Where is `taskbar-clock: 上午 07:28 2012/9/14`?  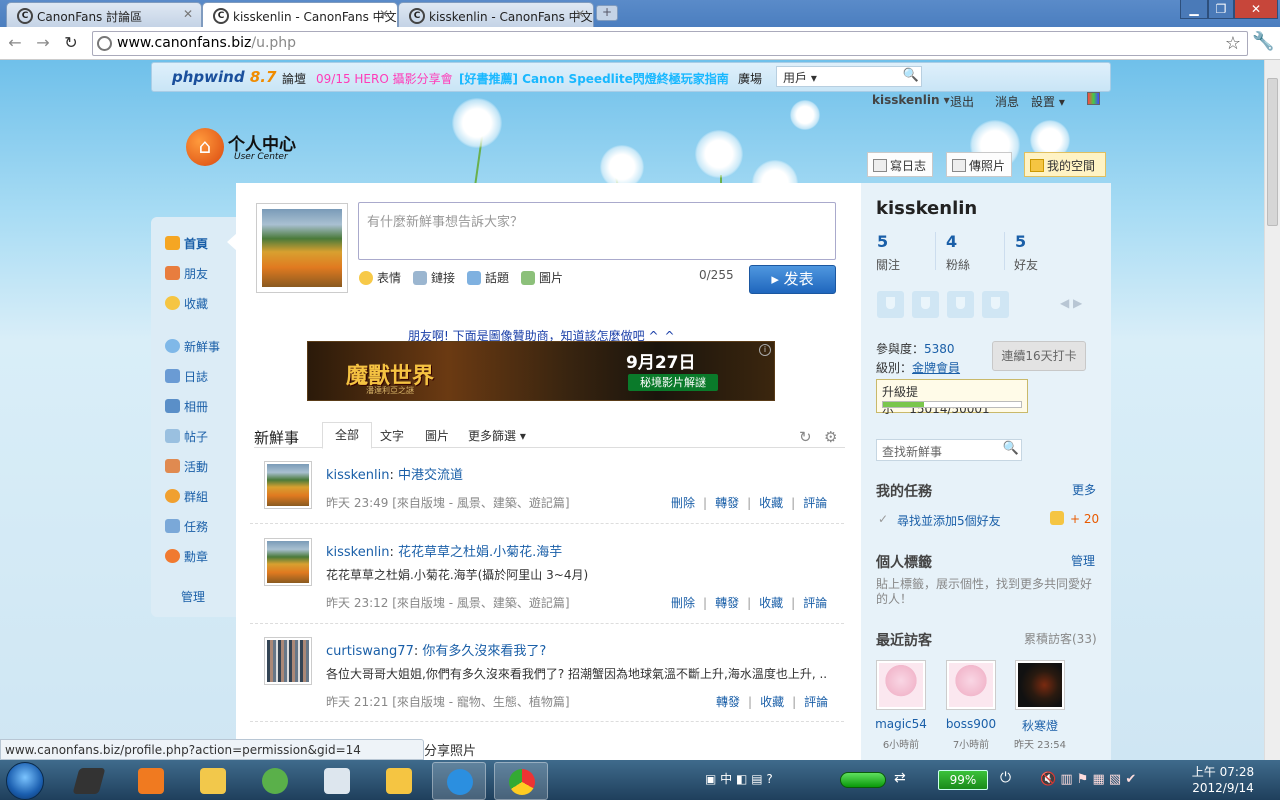
taskbar-clock: 上午 07:28 2012/9/14 is located at coordinates (1223, 780).